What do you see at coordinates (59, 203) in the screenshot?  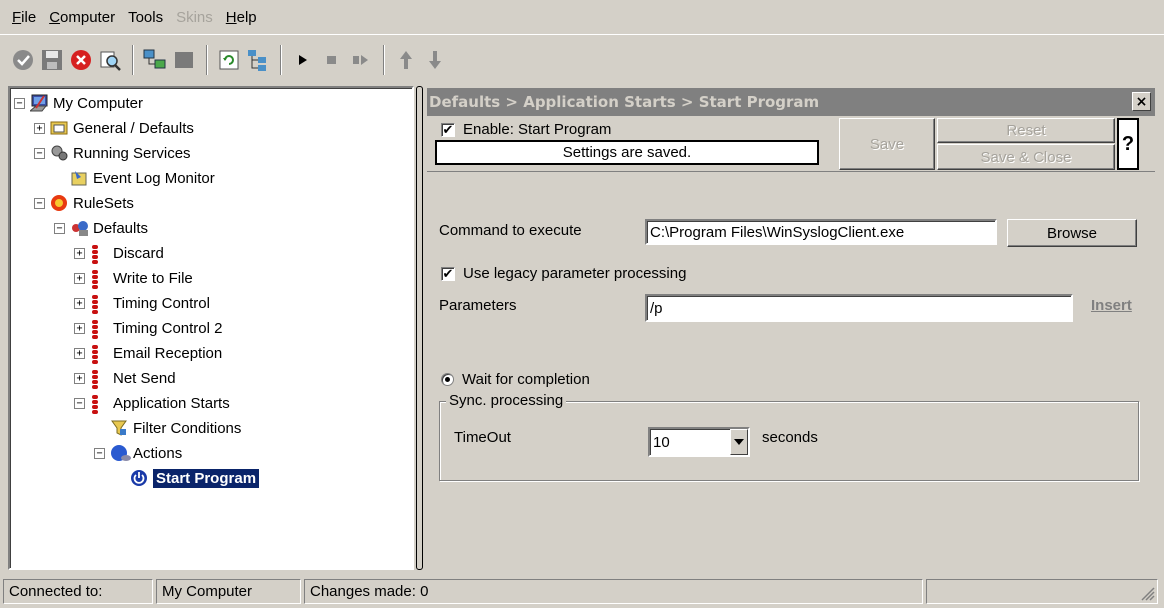 I see `ruleset-icon` at bounding box center [59, 203].